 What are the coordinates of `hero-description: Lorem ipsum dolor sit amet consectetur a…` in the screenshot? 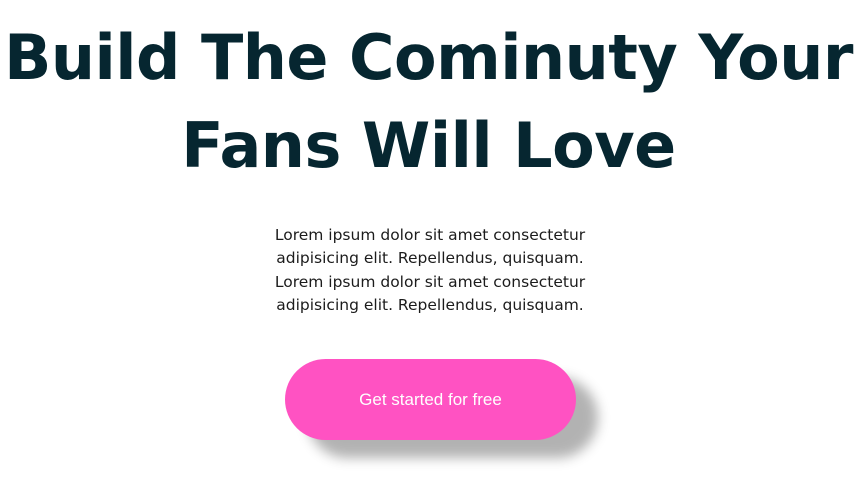 It's located at (430, 270).